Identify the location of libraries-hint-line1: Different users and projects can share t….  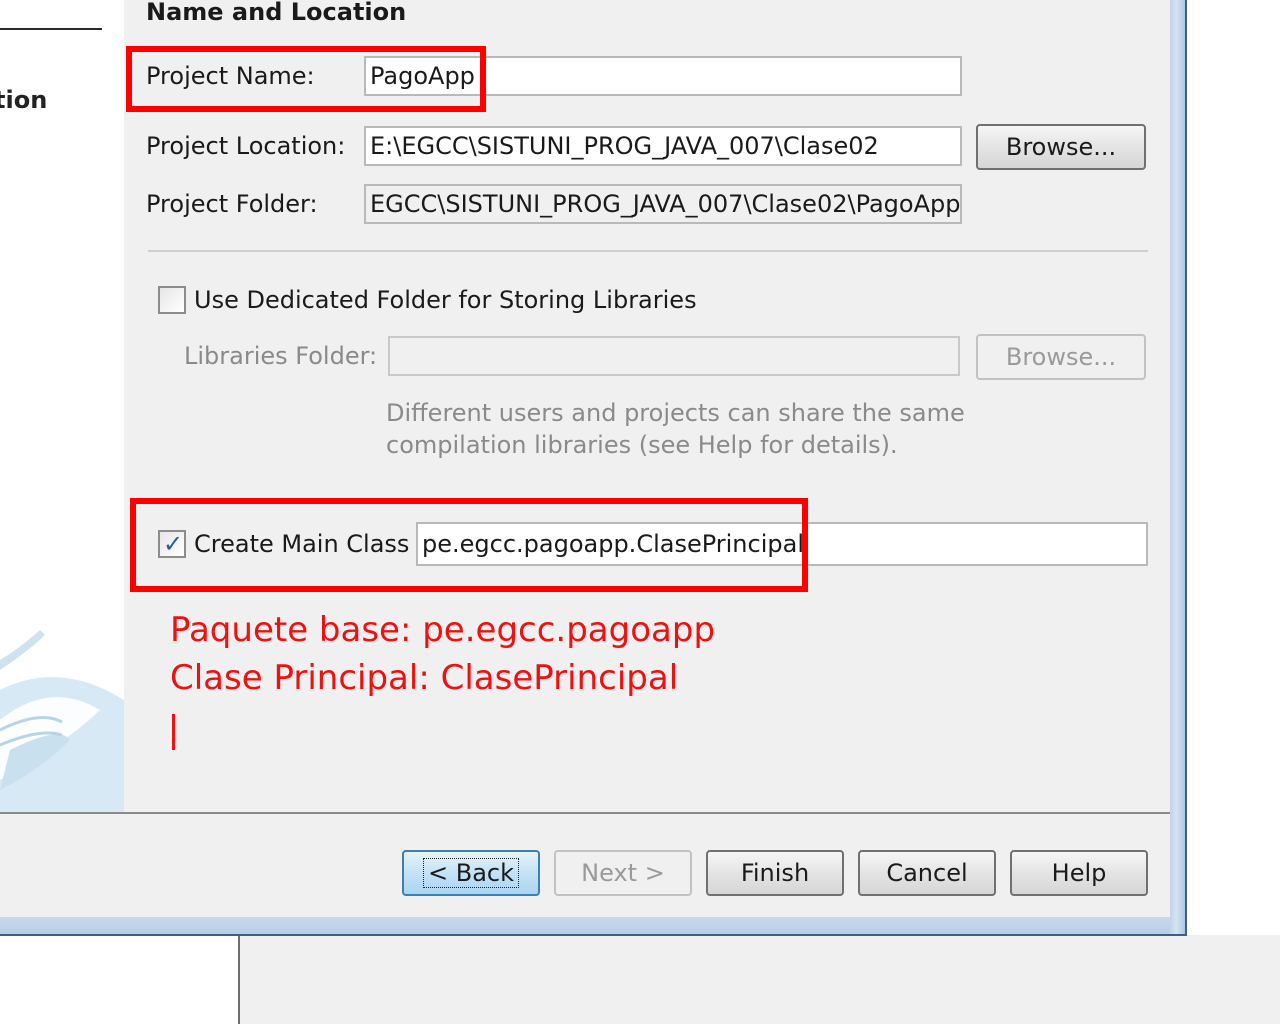
(675, 413).